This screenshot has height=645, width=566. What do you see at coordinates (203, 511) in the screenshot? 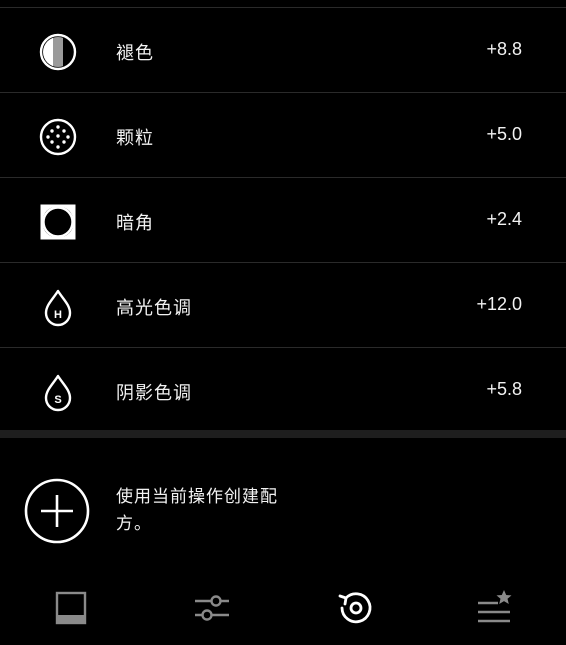
I see `create-recipe-text: 使用当前操作创建配方。` at bounding box center [203, 511].